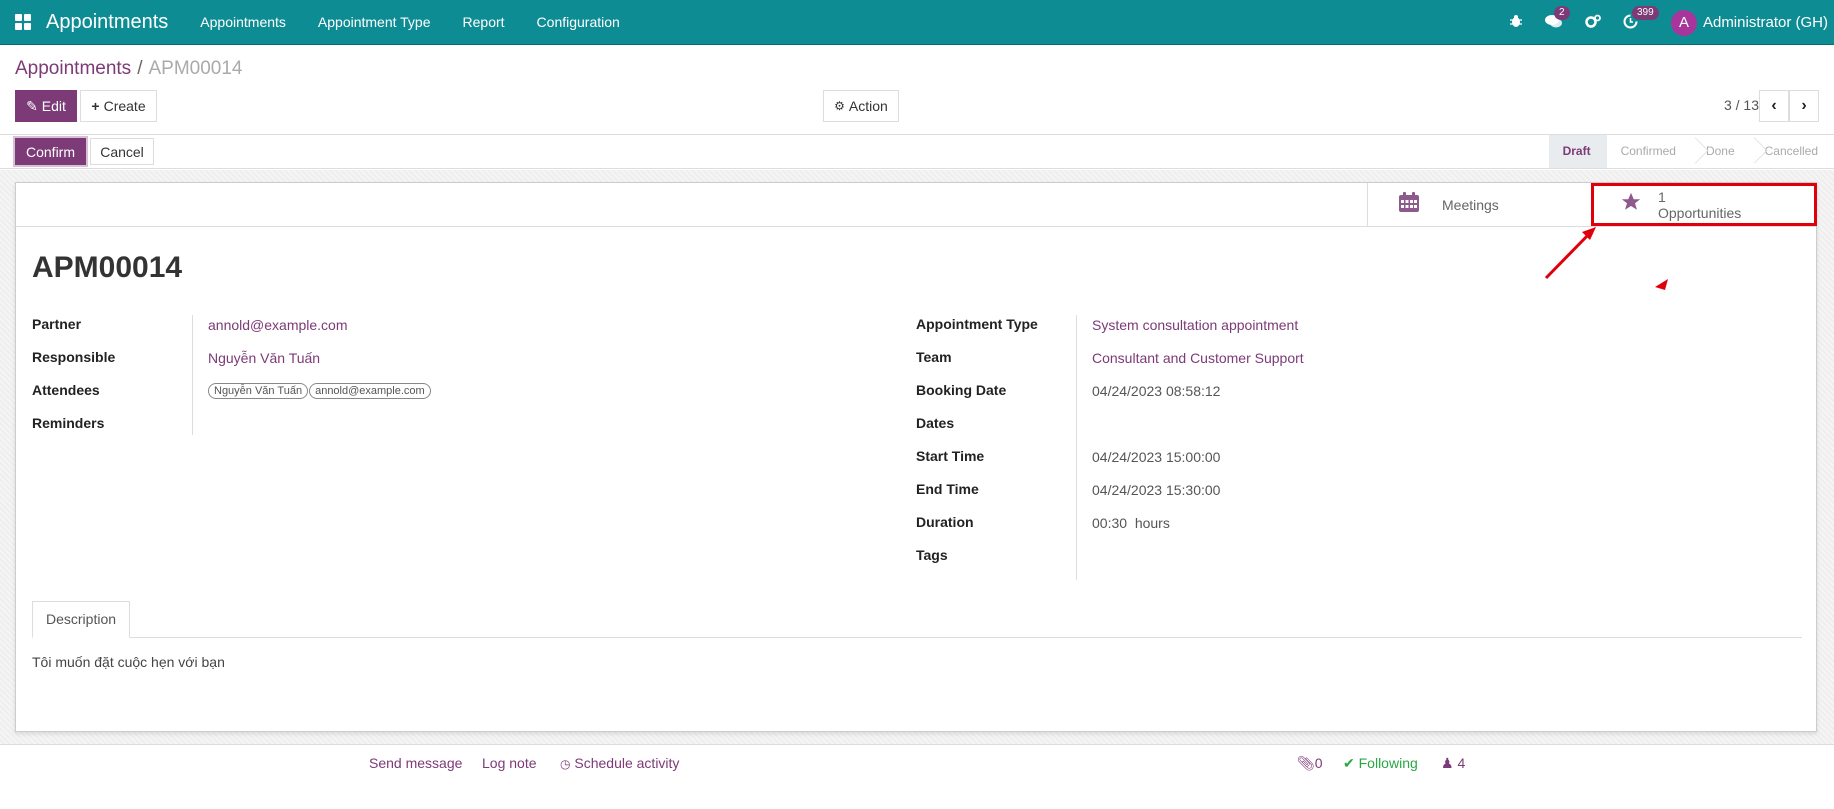  I want to click on menu-appointments: Appointments, so click(243, 22).